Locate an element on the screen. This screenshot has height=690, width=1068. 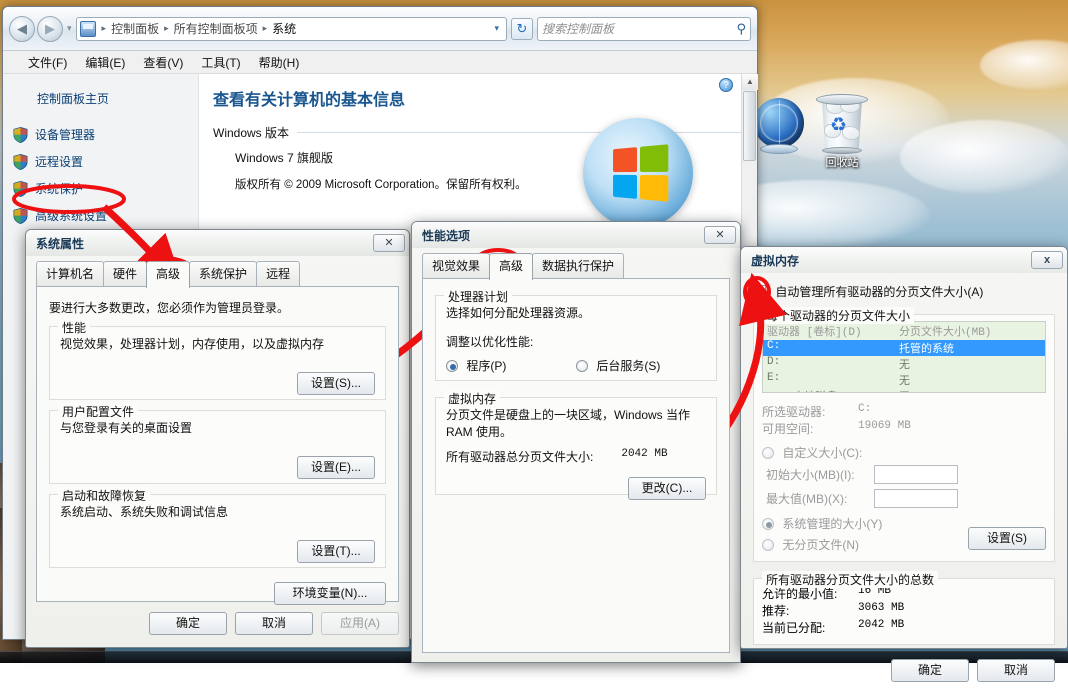
sidebar-item-remote-settings: 远程设置 is located at coordinates (100, 161).